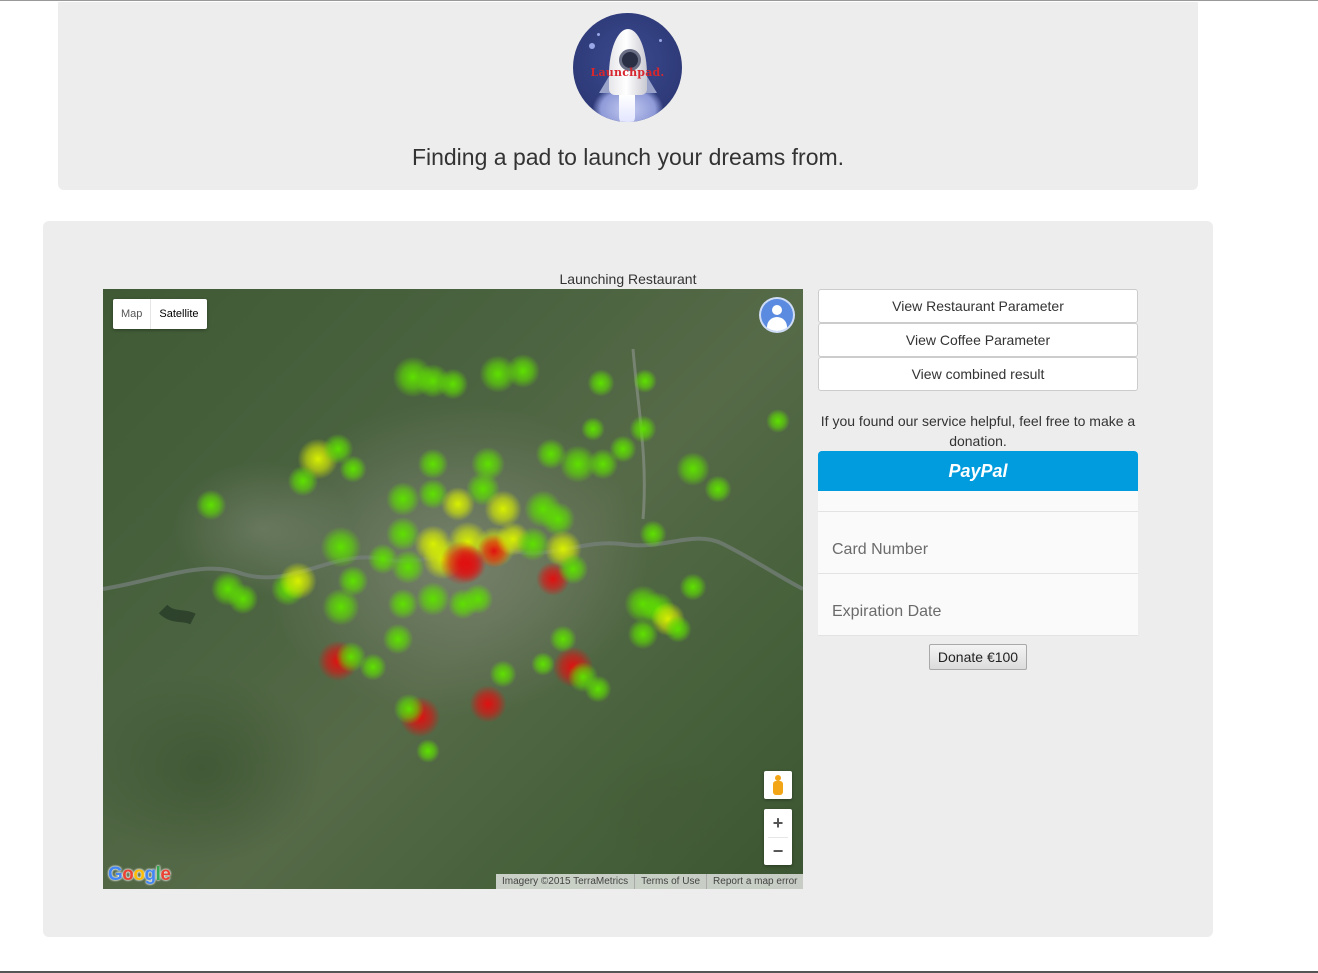 Image resolution: width=1318 pixels, height=973 pixels. I want to click on expiration-date-field: Expiration Date, so click(978, 605).